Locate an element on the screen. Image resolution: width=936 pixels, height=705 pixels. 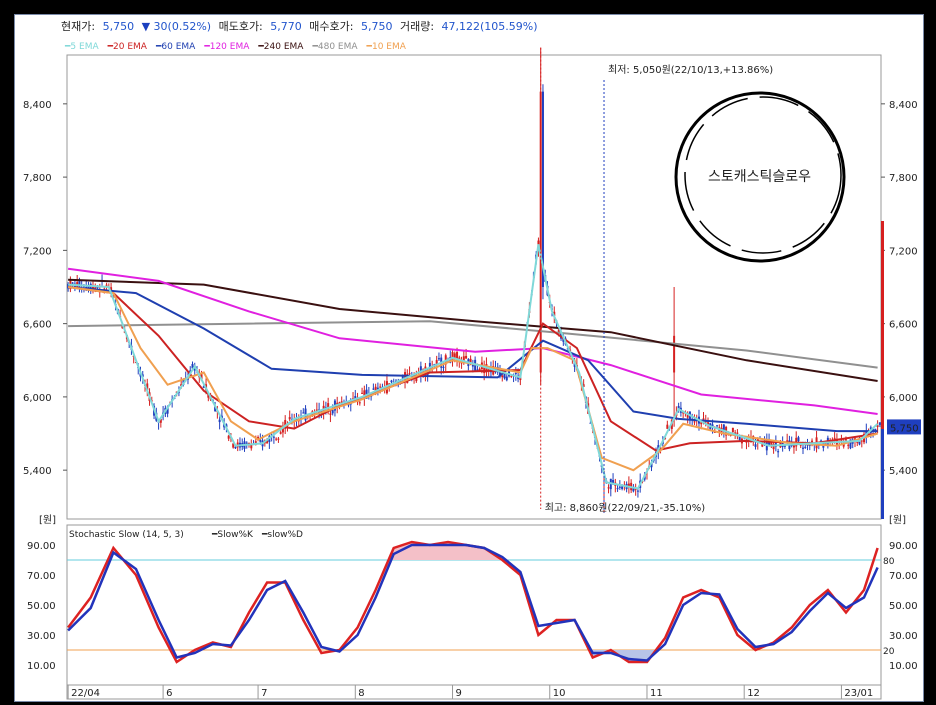
price-tick-label-left: 6,000 is located at coordinates (37, 398).